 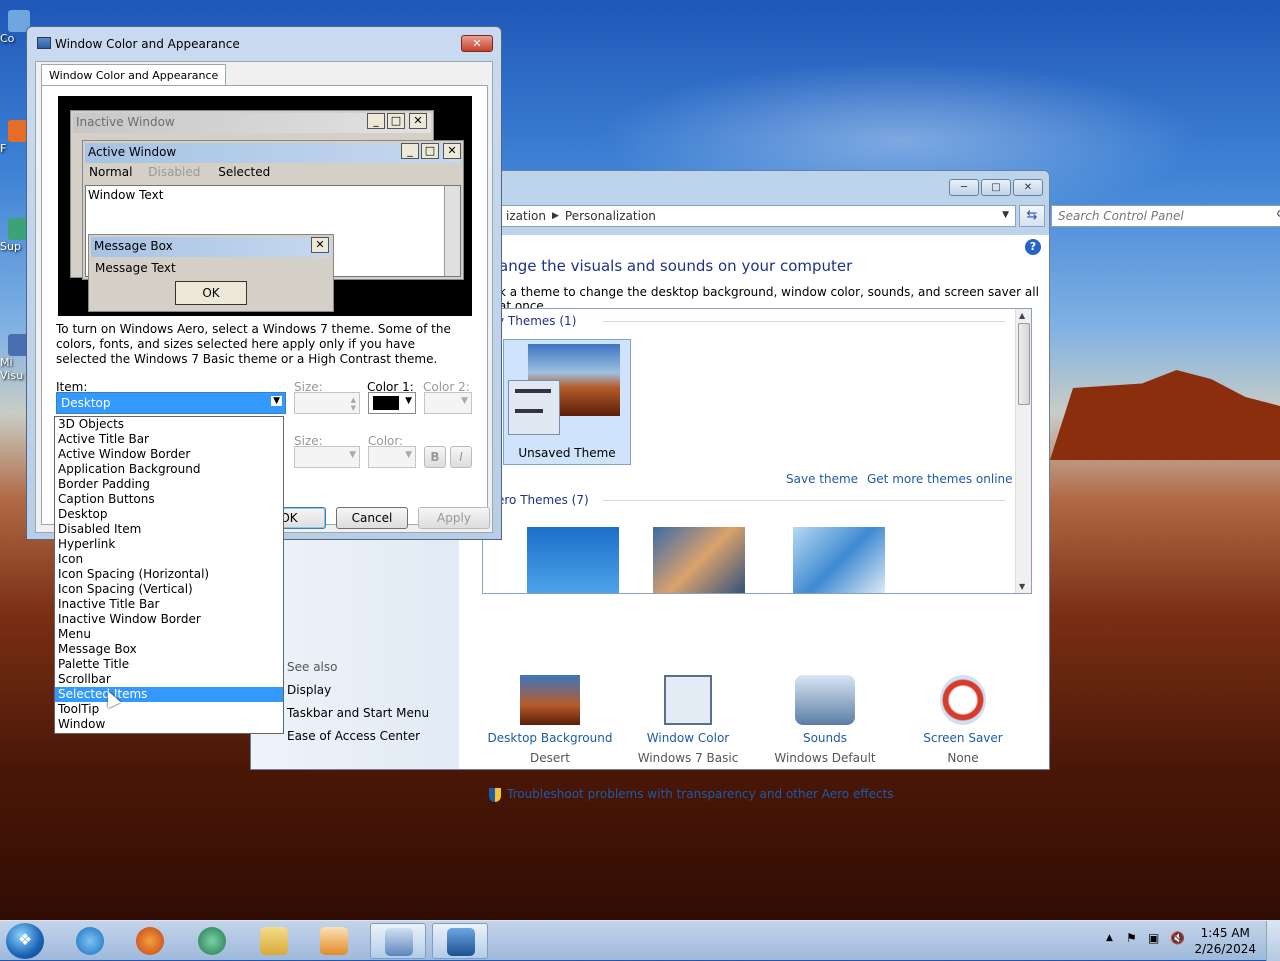 I want to click on screen-saver-option: Screen Saver None, so click(x=963, y=720).